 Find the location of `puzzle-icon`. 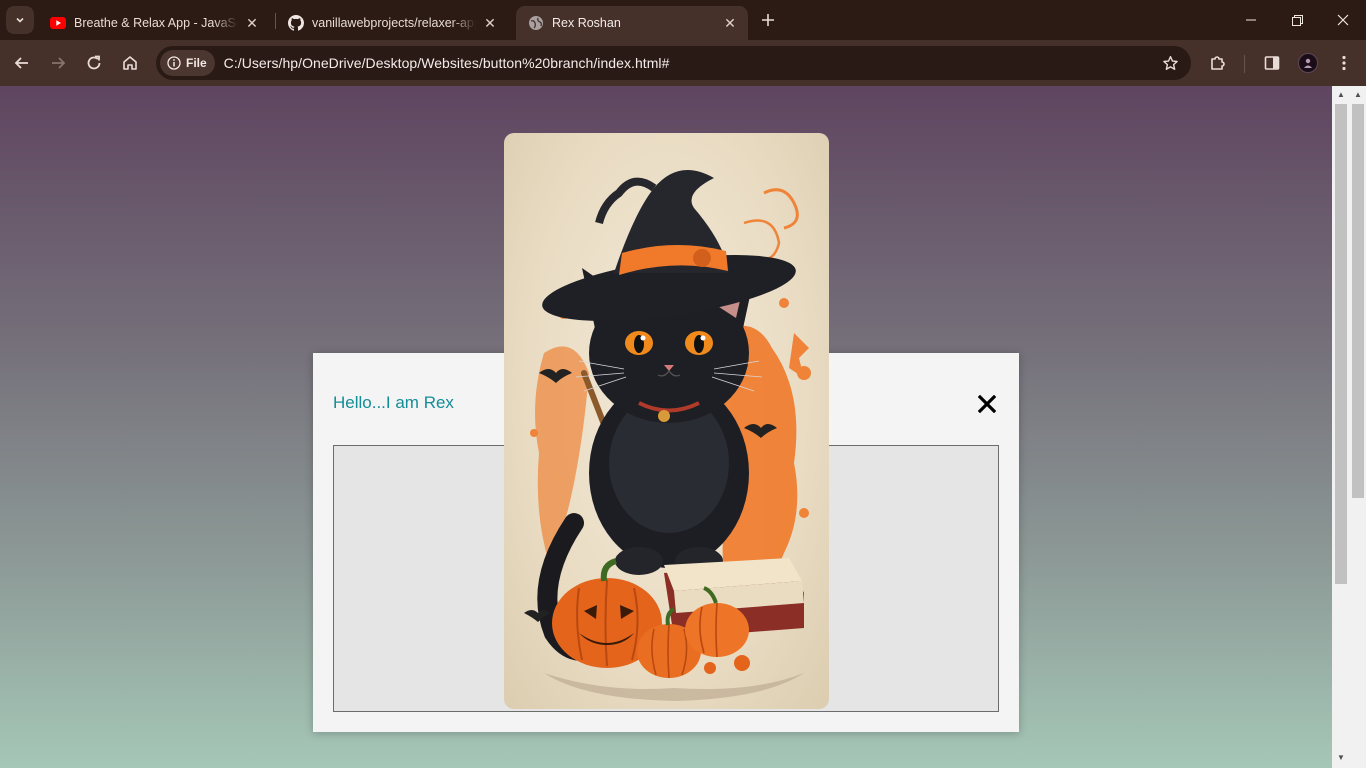

puzzle-icon is located at coordinates (1218, 63).